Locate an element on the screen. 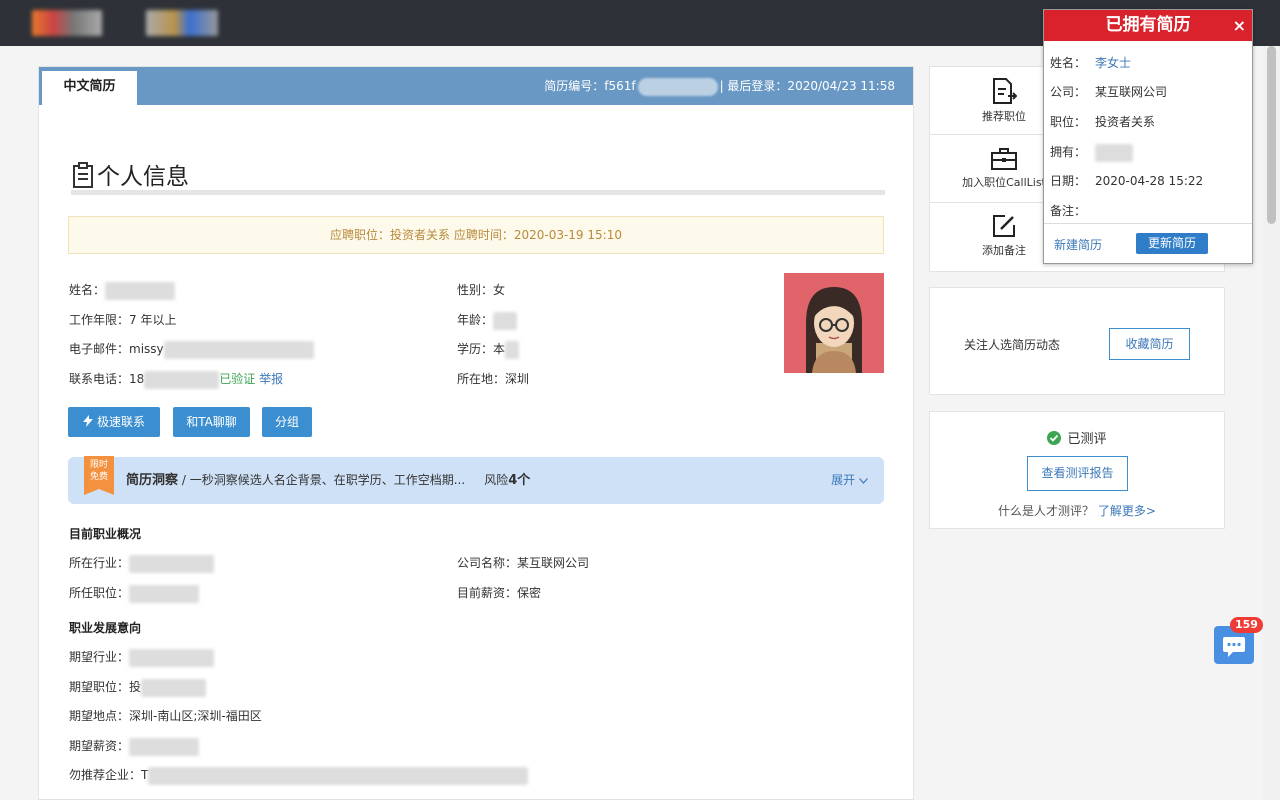 This screenshot has width=1280, height=800. insight-title: 简历洞察 is located at coordinates (152, 480).